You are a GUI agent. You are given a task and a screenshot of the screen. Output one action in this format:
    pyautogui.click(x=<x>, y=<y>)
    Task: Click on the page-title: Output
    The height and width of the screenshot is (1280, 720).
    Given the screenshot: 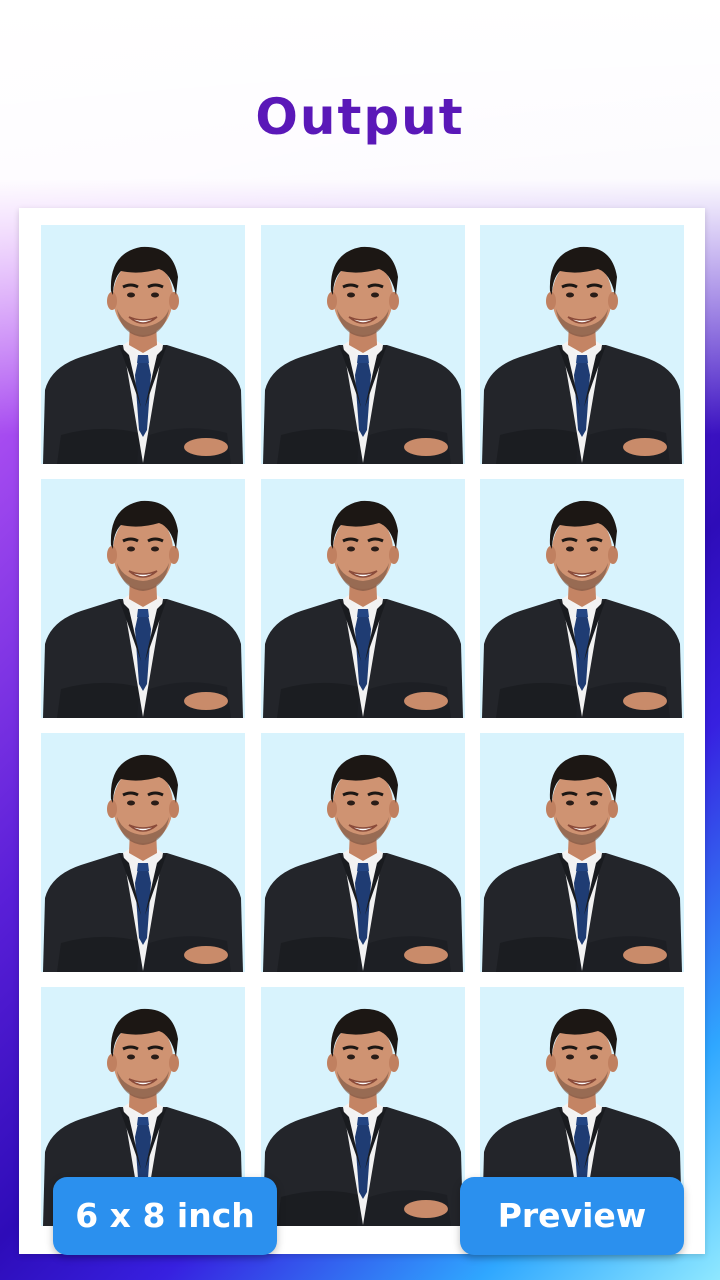 What is the action you would take?
    pyautogui.click(x=360, y=117)
    